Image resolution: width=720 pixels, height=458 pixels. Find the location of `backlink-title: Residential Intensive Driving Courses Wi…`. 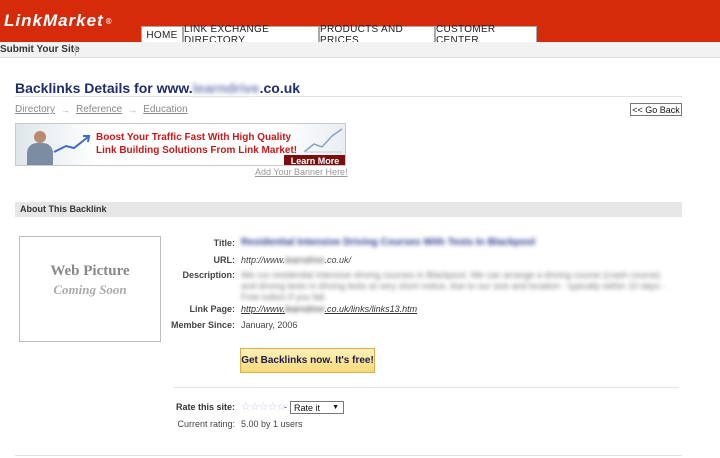

backlink-title: Residential Intensive Driving Courses Wi… is located at coordinates (388, 242).